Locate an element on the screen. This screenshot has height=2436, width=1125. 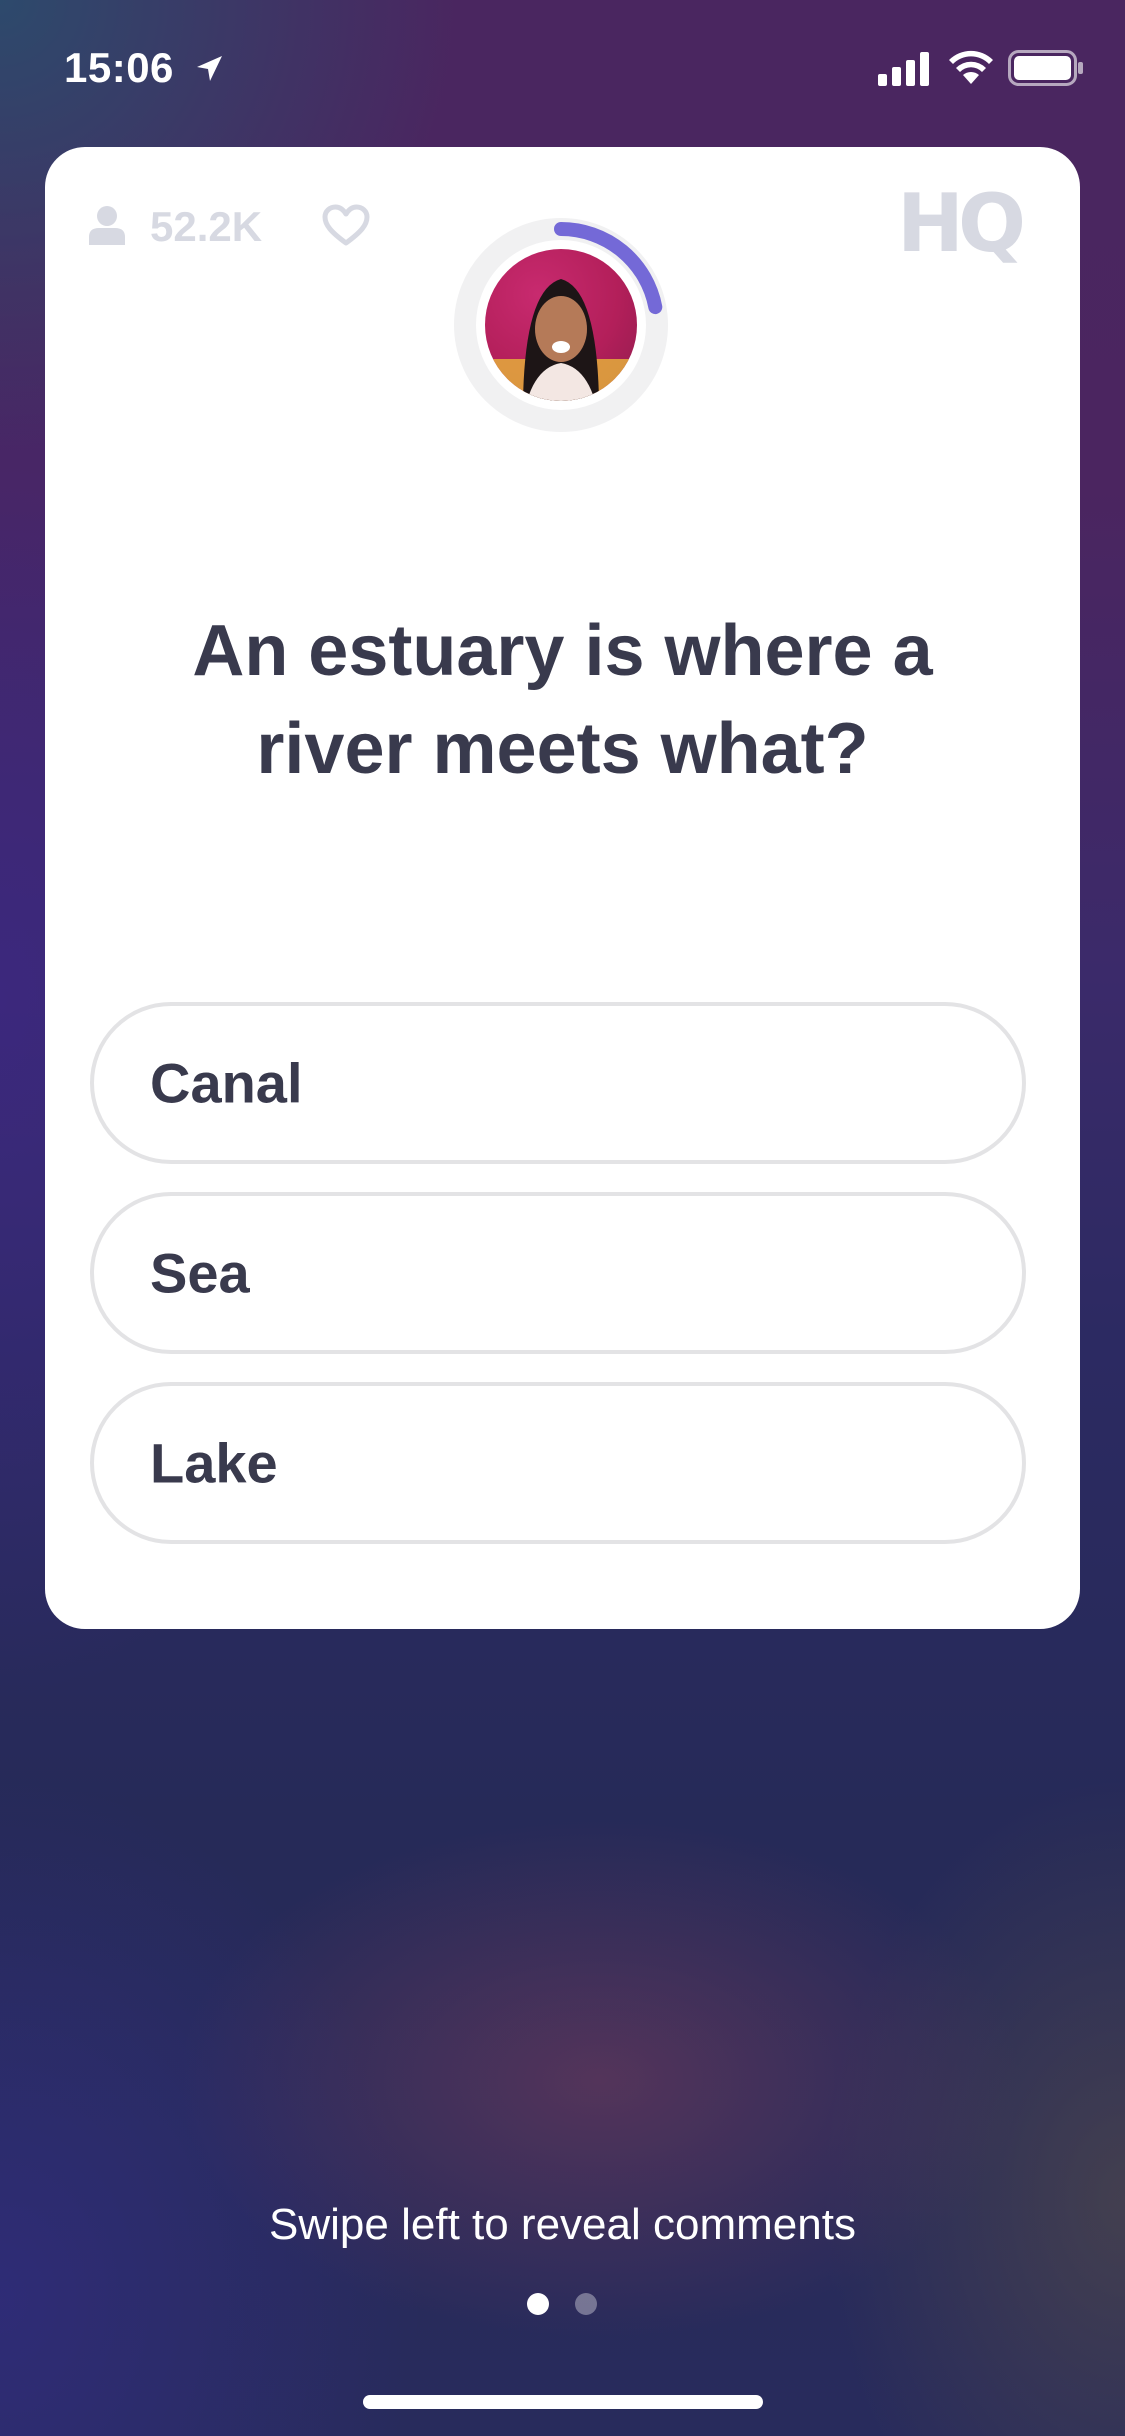
answer-option-sea: Sea is located at coordinates (558, 1273).